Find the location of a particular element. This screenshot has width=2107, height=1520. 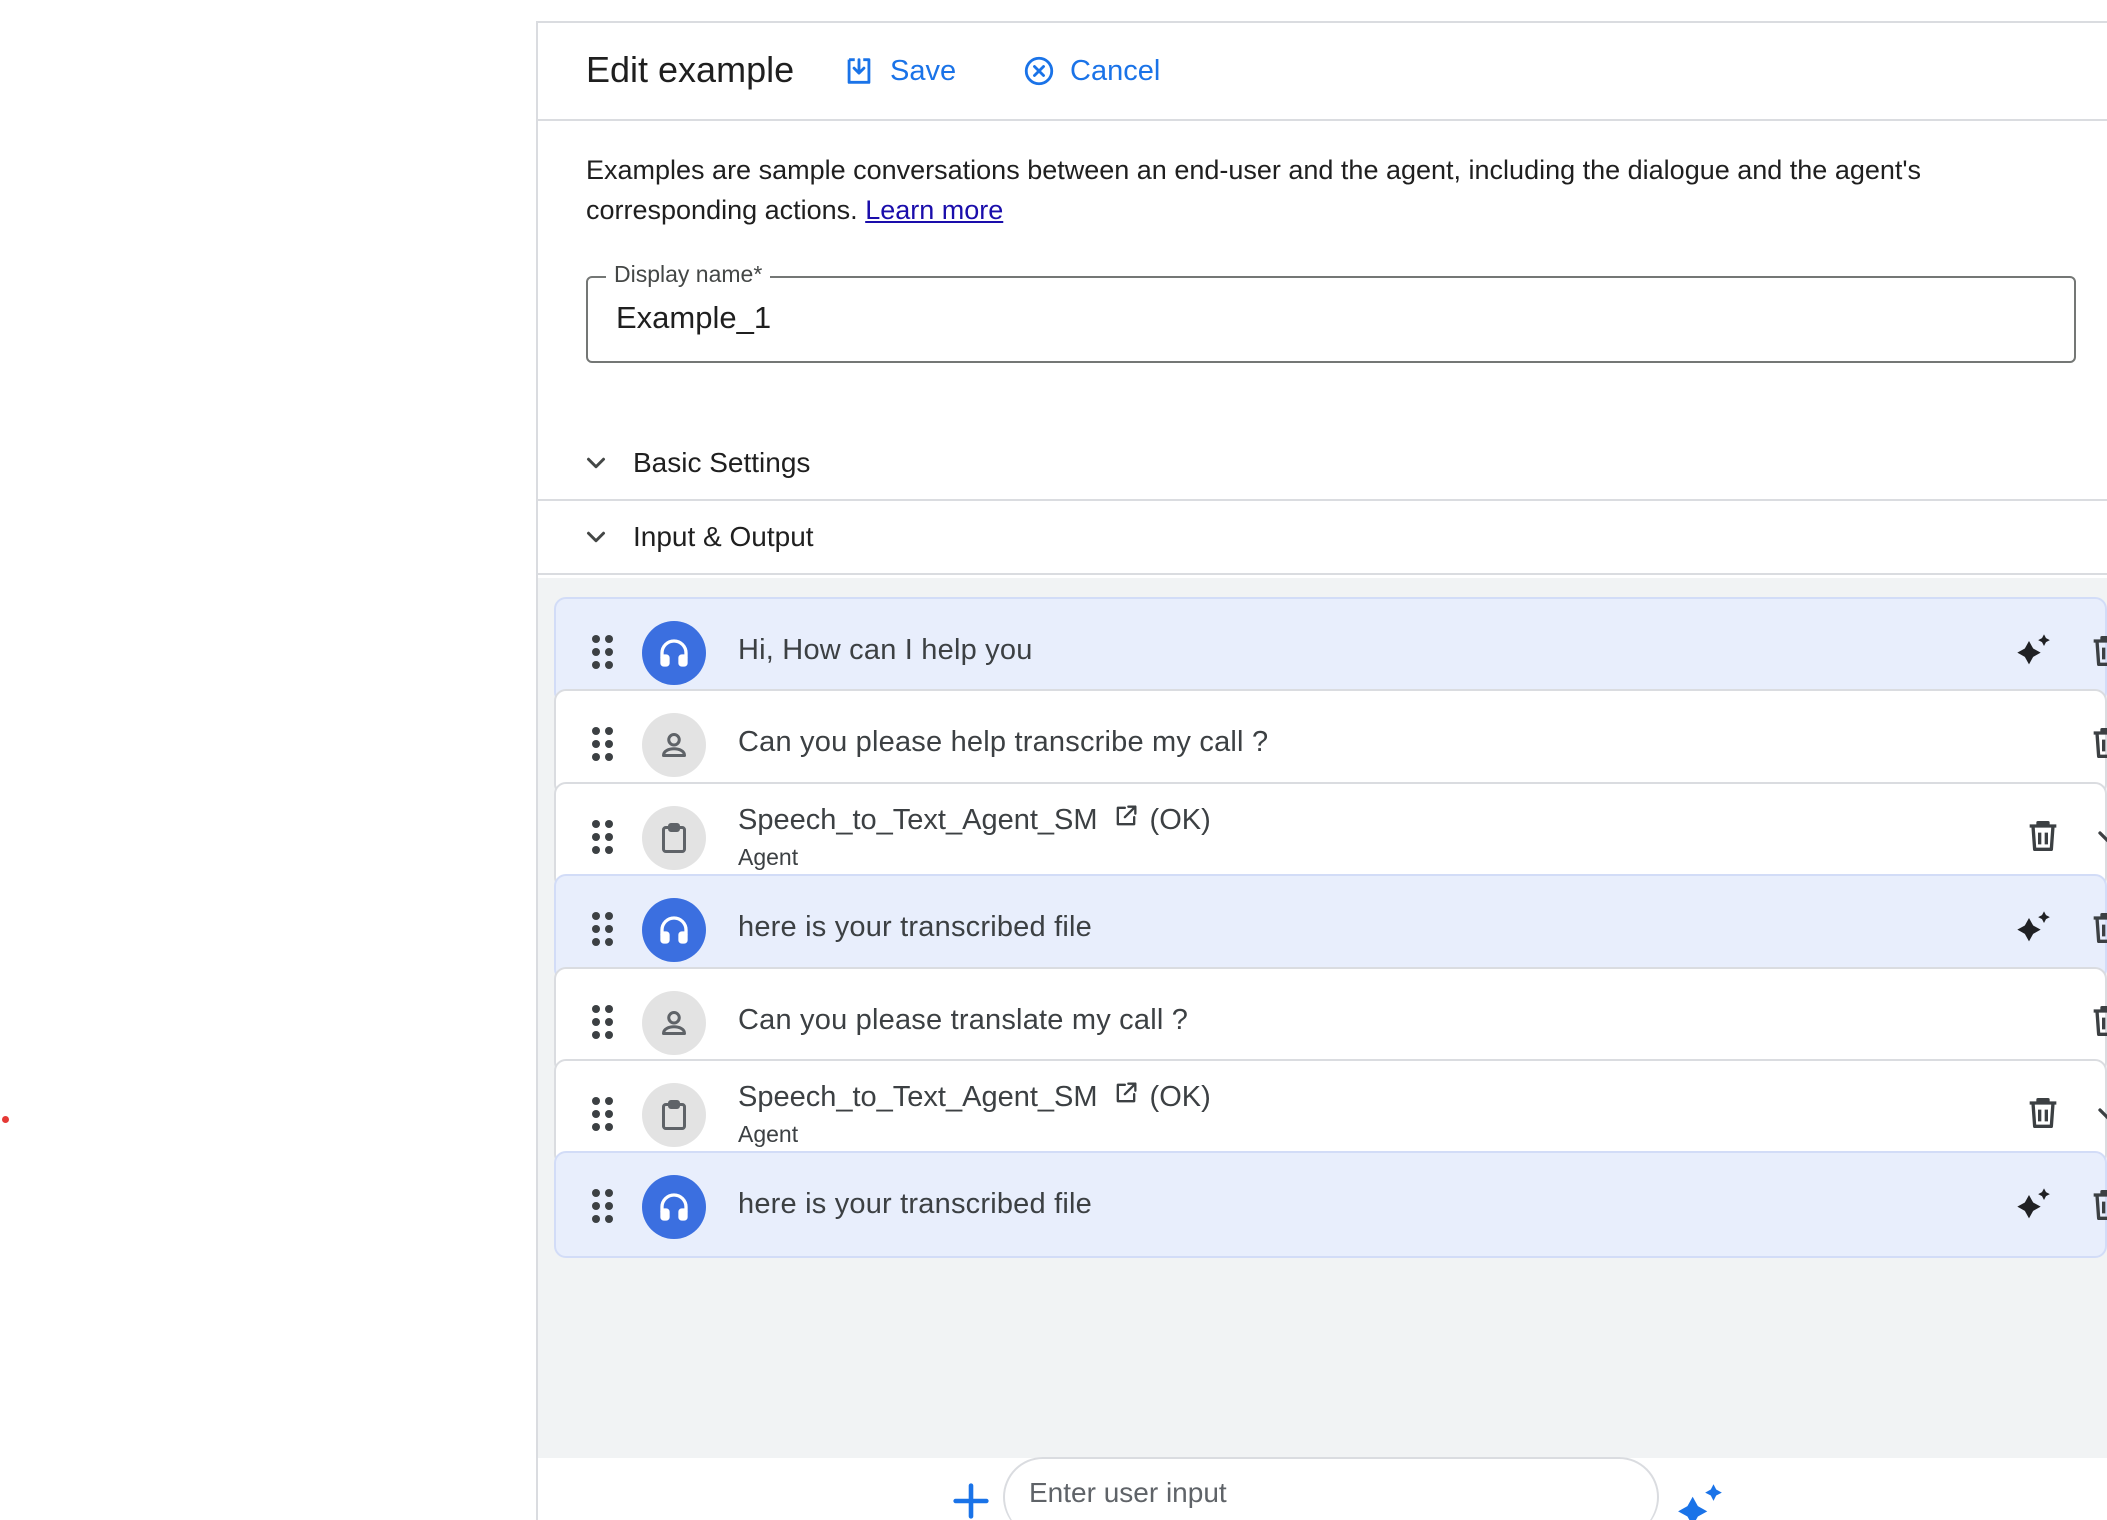

panel-header: Edit example Save Cancel is located at coordinates (1322, 72).